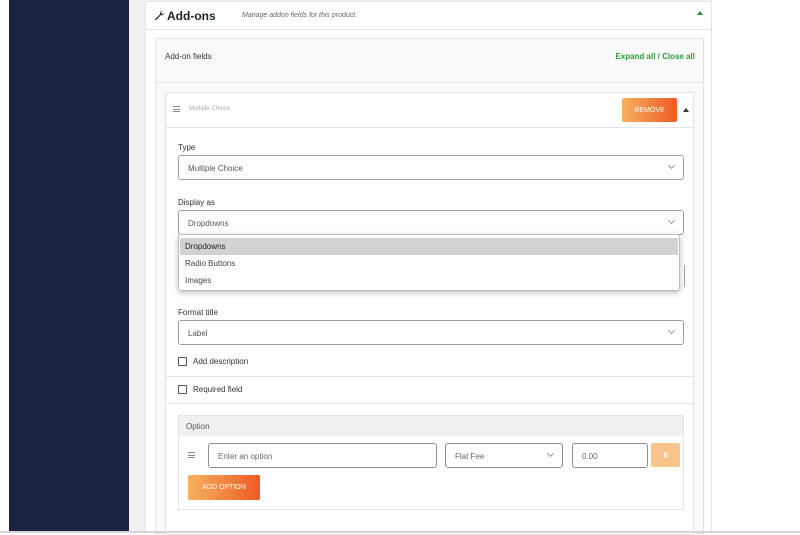 Image resolution: width=800 pixels, height=535 pixels. I want to click on type-label: Type, so click(187, 147).